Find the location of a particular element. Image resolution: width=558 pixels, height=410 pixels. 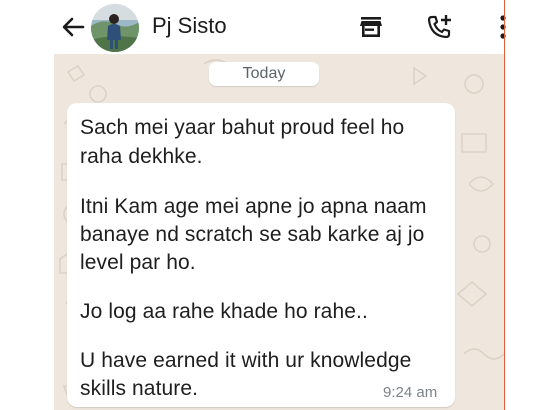

avatar-photo is located at coordinates (115, 28).